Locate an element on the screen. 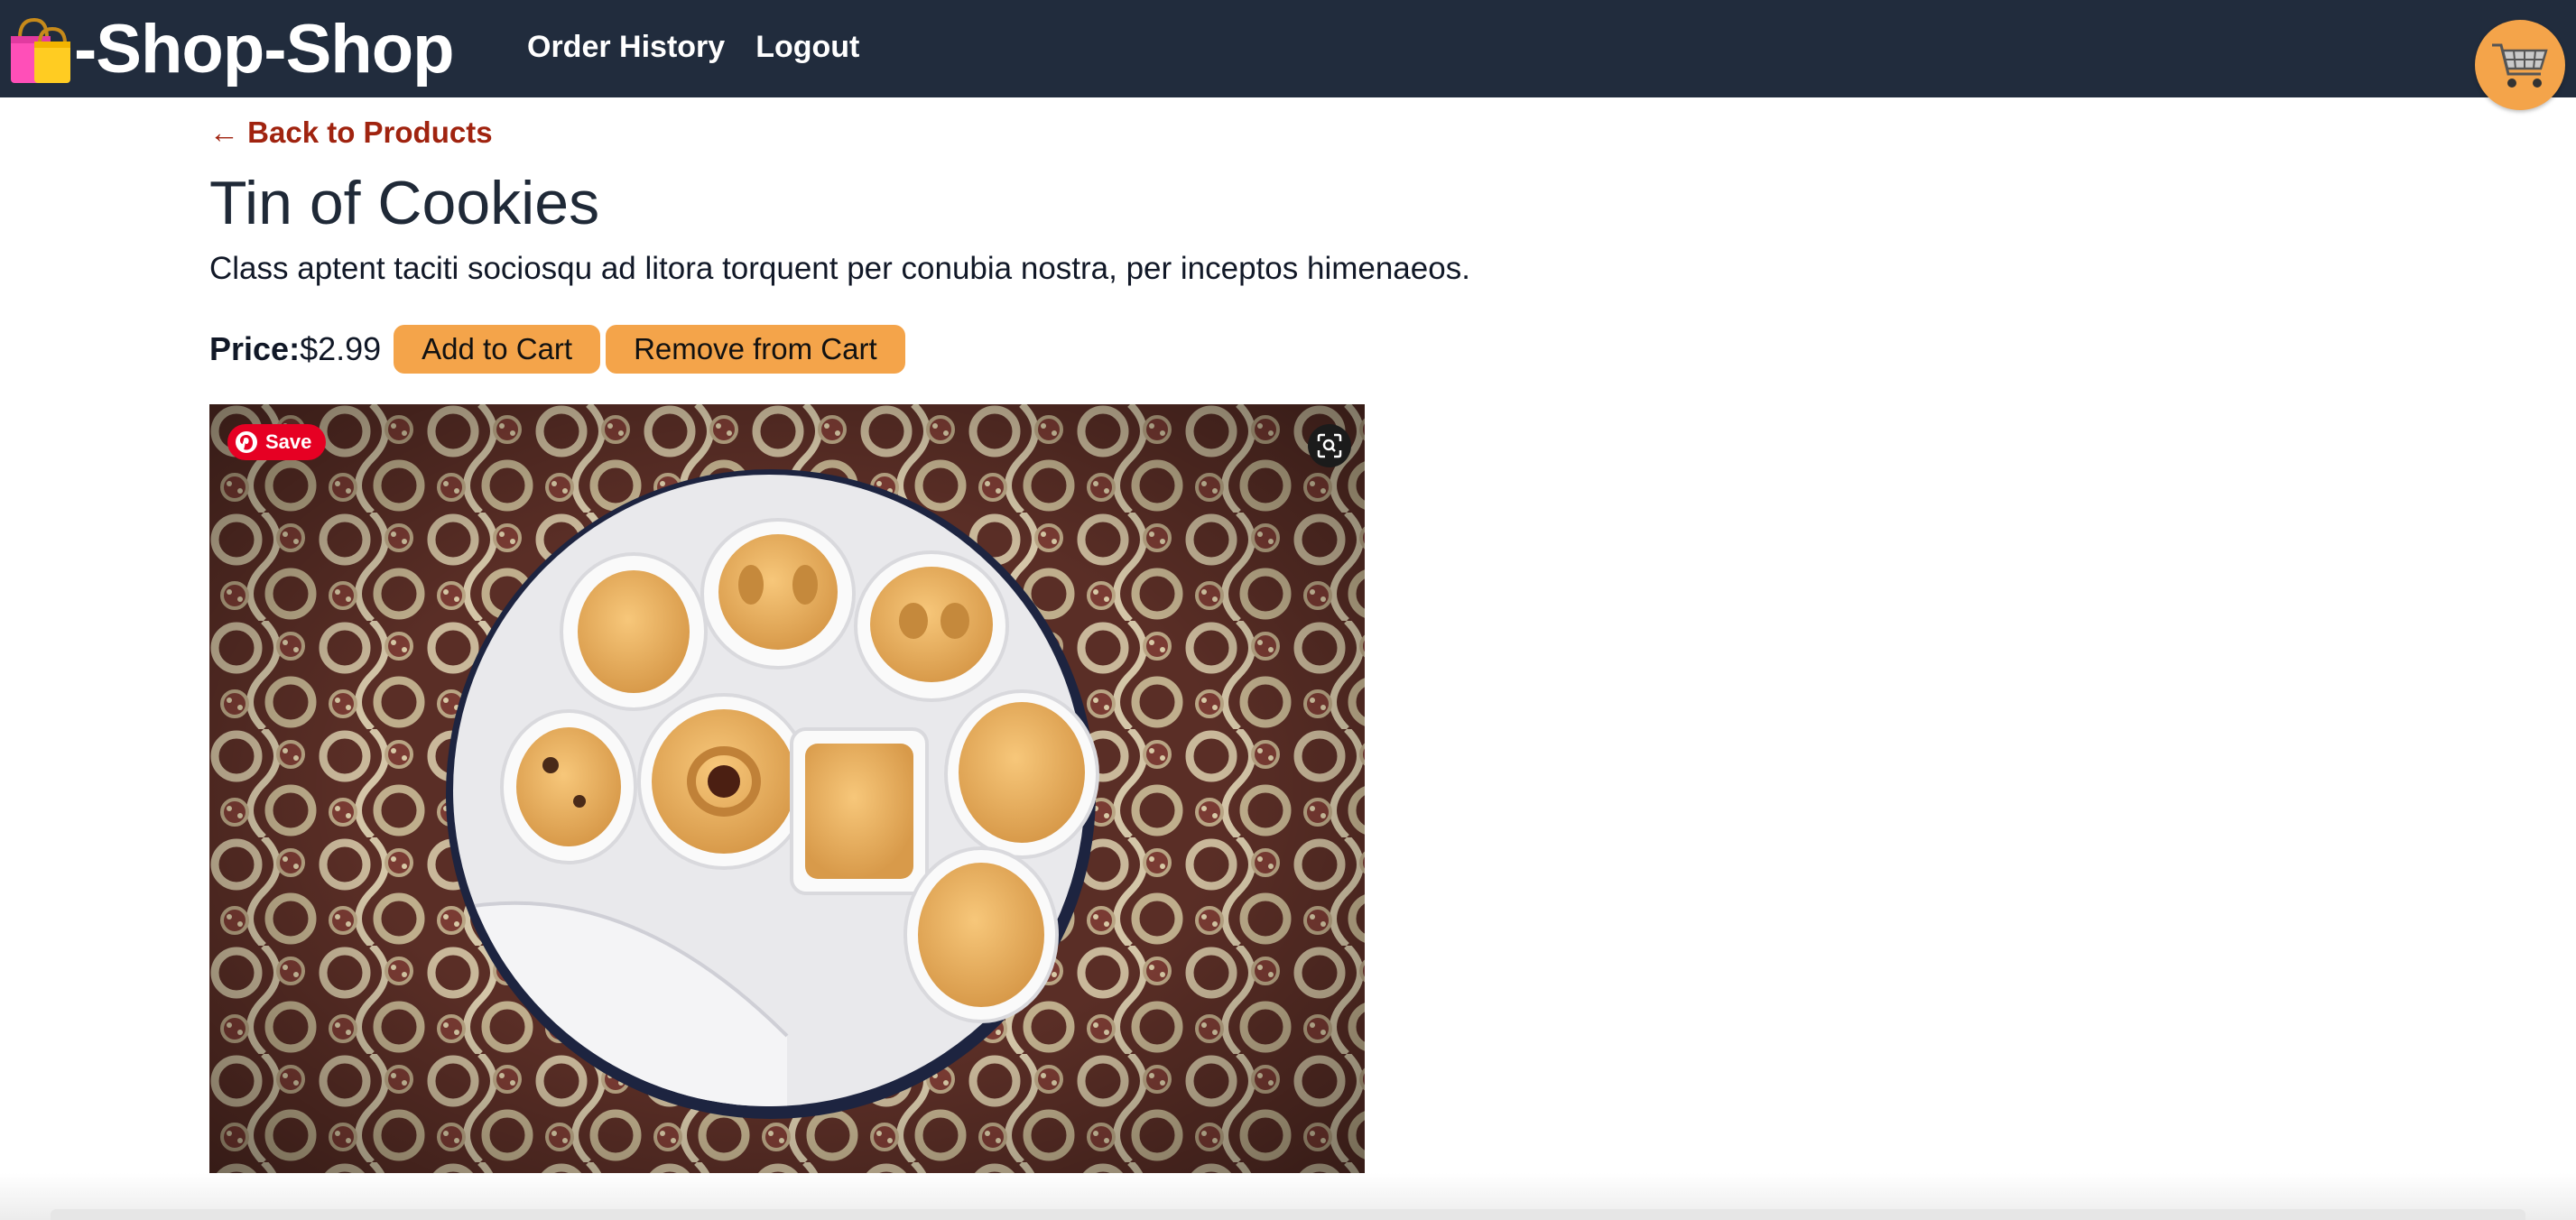 The height and width of the screenshot is (1220, 2576). brand-link: -Shop-Shop is located at coordinates (231, 48).